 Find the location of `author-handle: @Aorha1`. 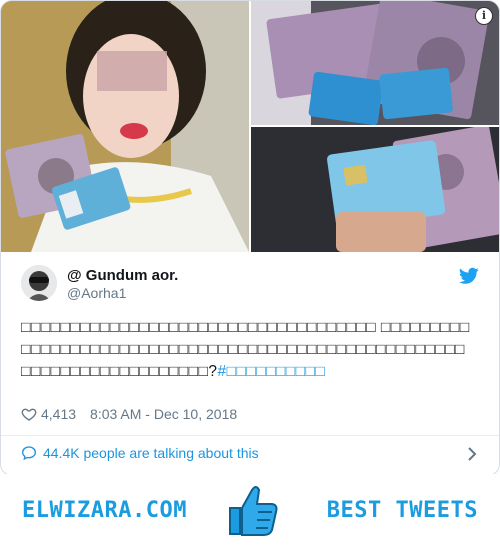

author-handle: @Aorha1 is located at coordinates (96, 293).